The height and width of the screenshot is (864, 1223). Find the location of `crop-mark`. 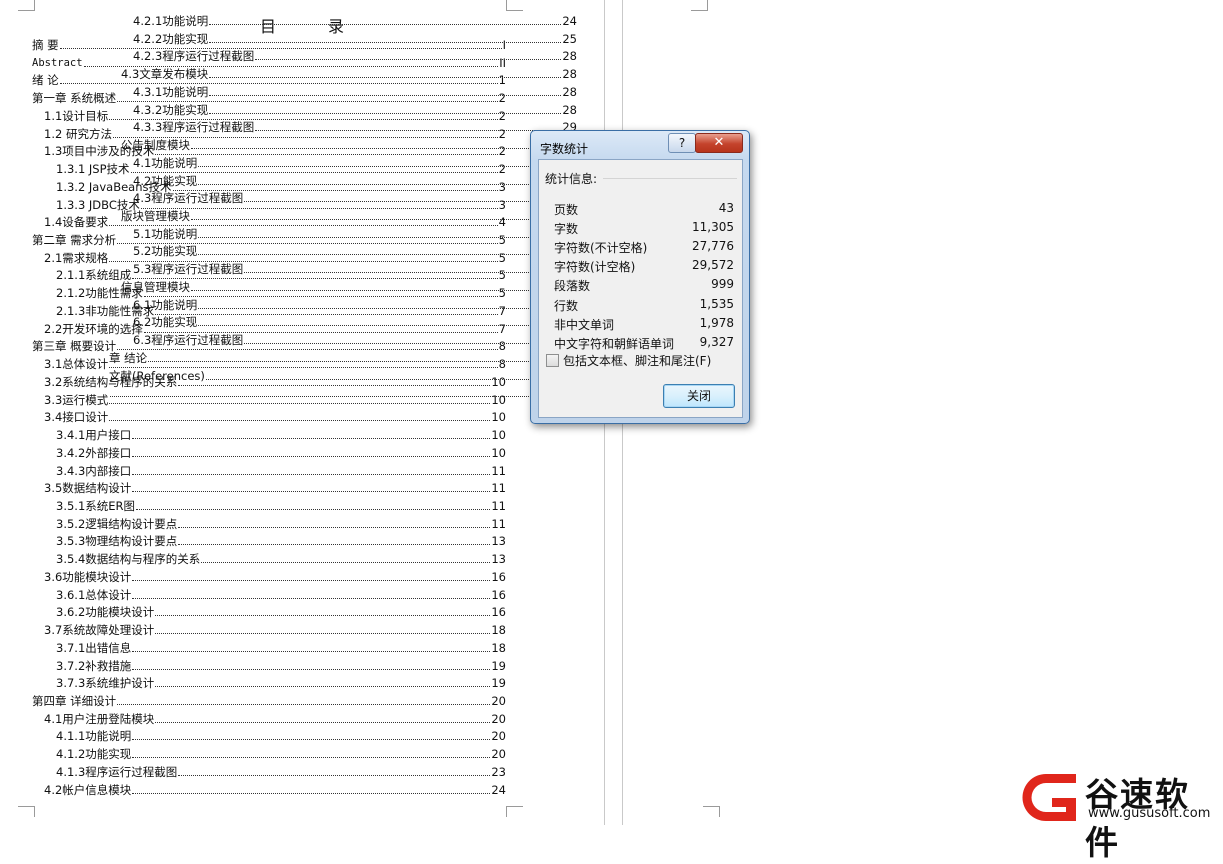

crop-mark is located at coordinates (26, 5).